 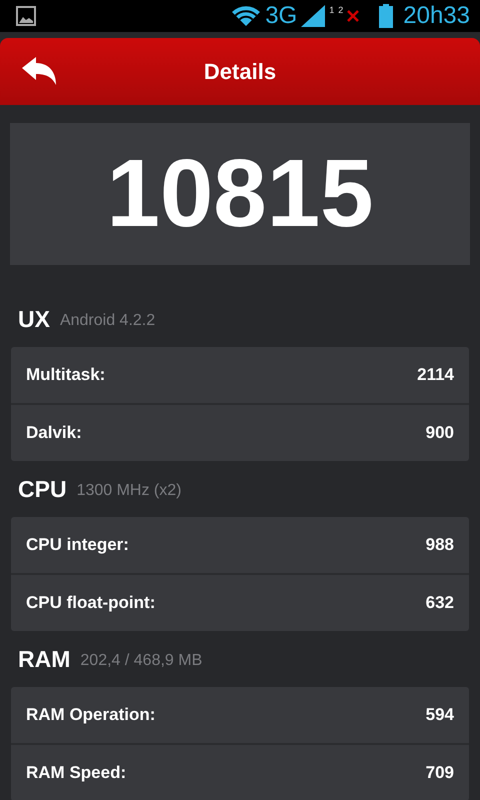 What do you see at coordinates (44, 659) in the screenshot?
I see `section-title: RAM` at bounding box center [44, 659].